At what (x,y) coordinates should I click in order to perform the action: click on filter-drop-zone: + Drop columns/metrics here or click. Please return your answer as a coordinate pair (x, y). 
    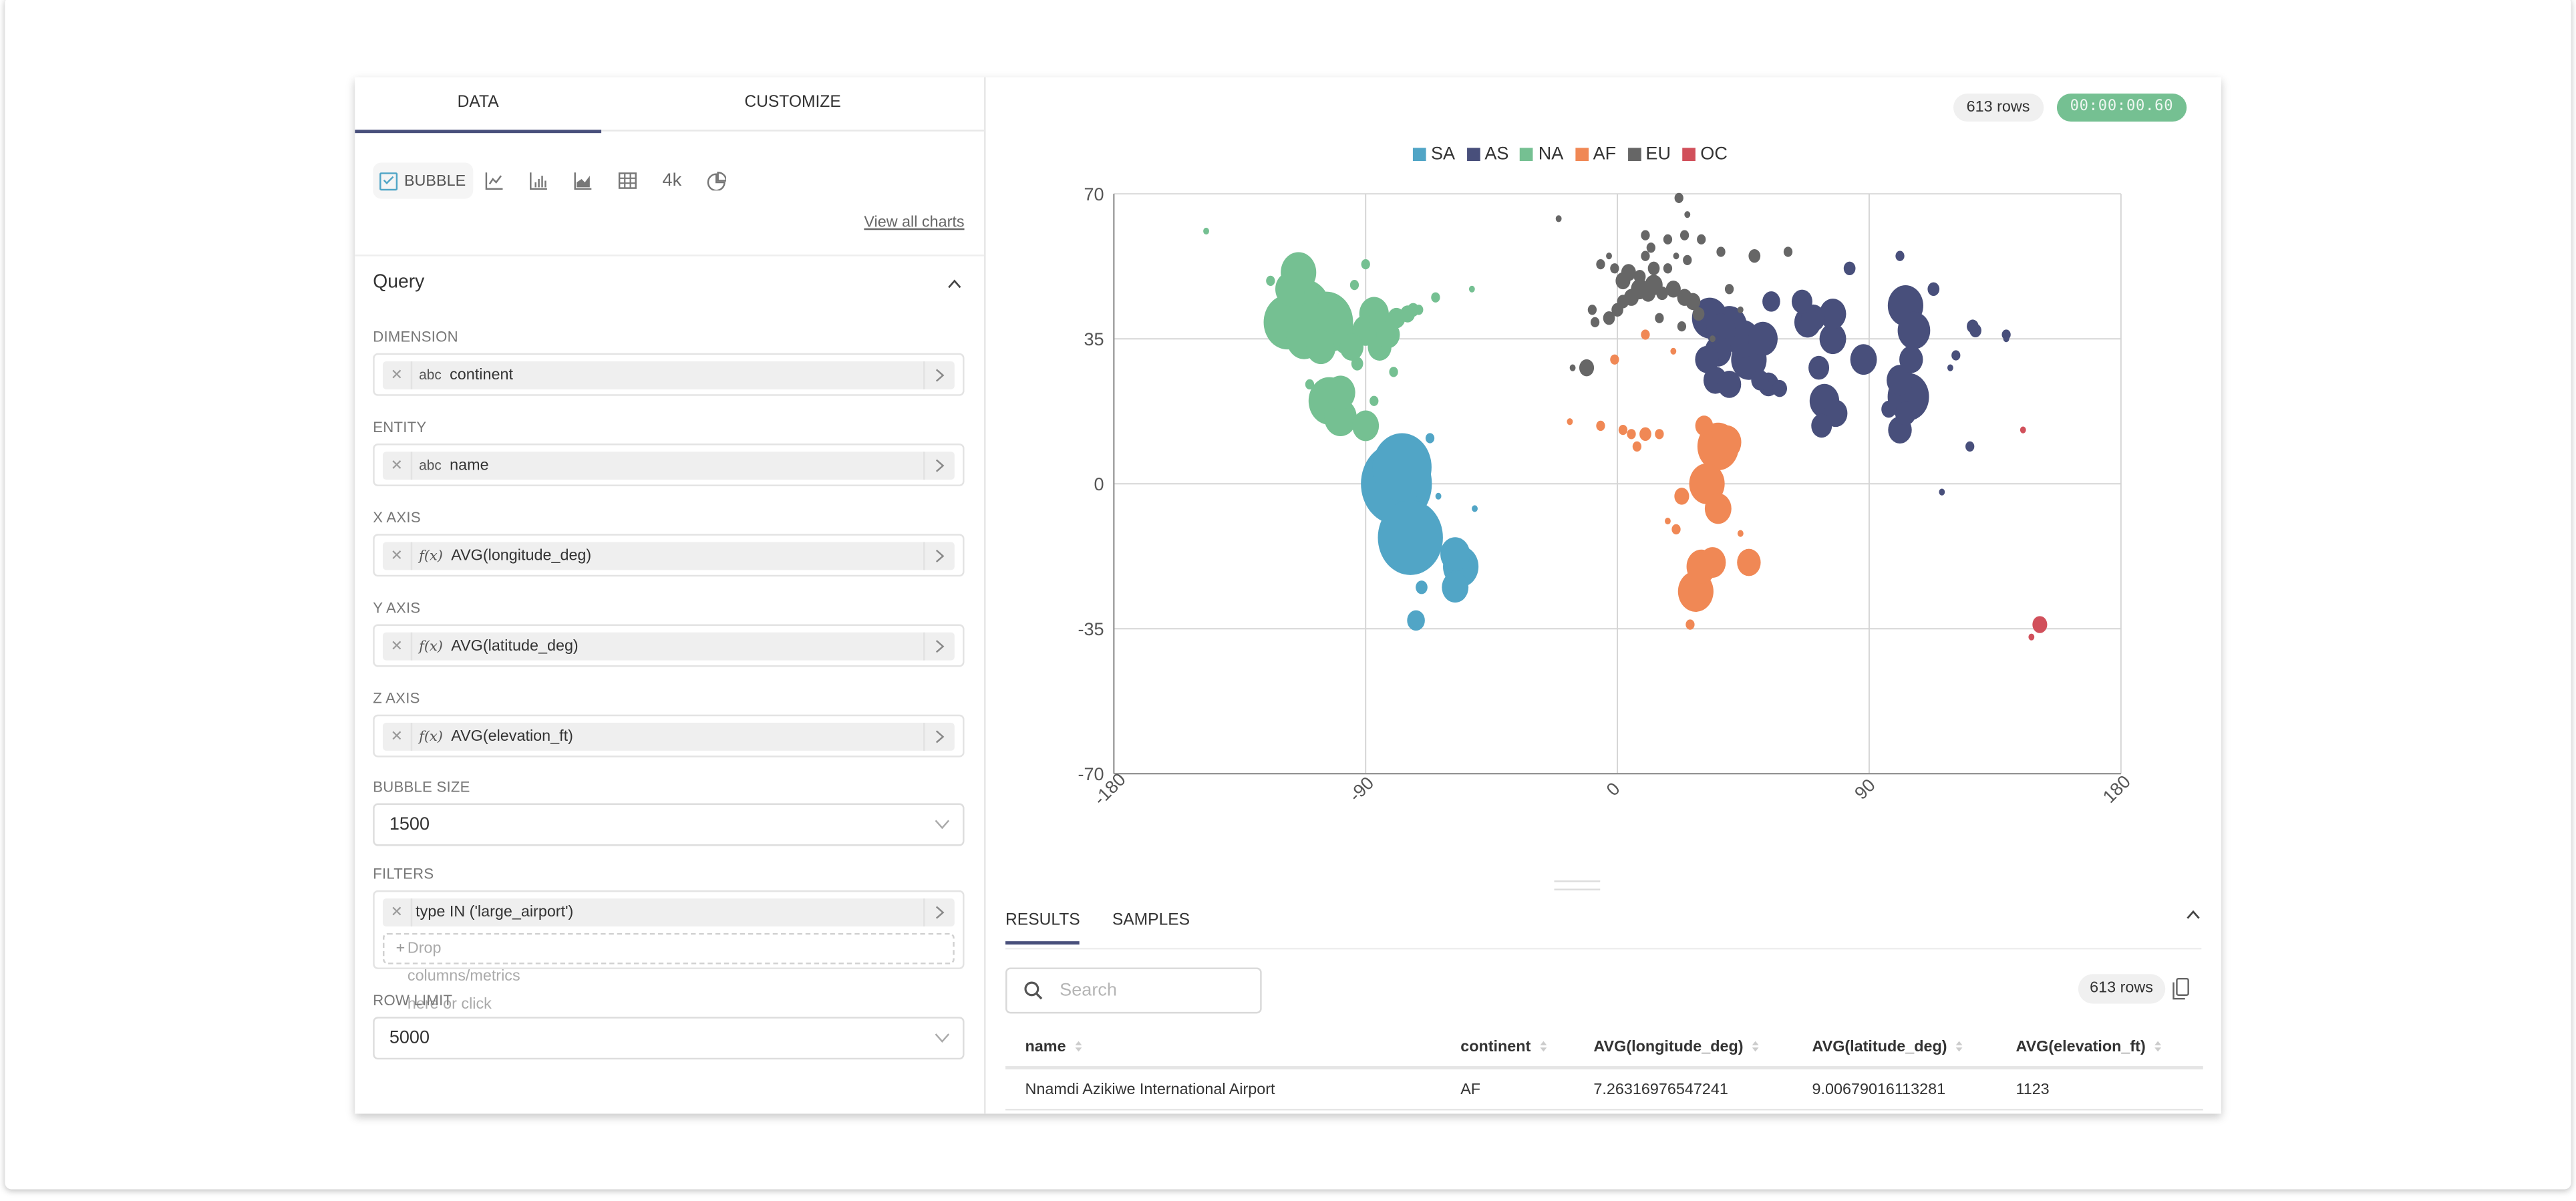
    Looking at the image, I should click on (668, 972).